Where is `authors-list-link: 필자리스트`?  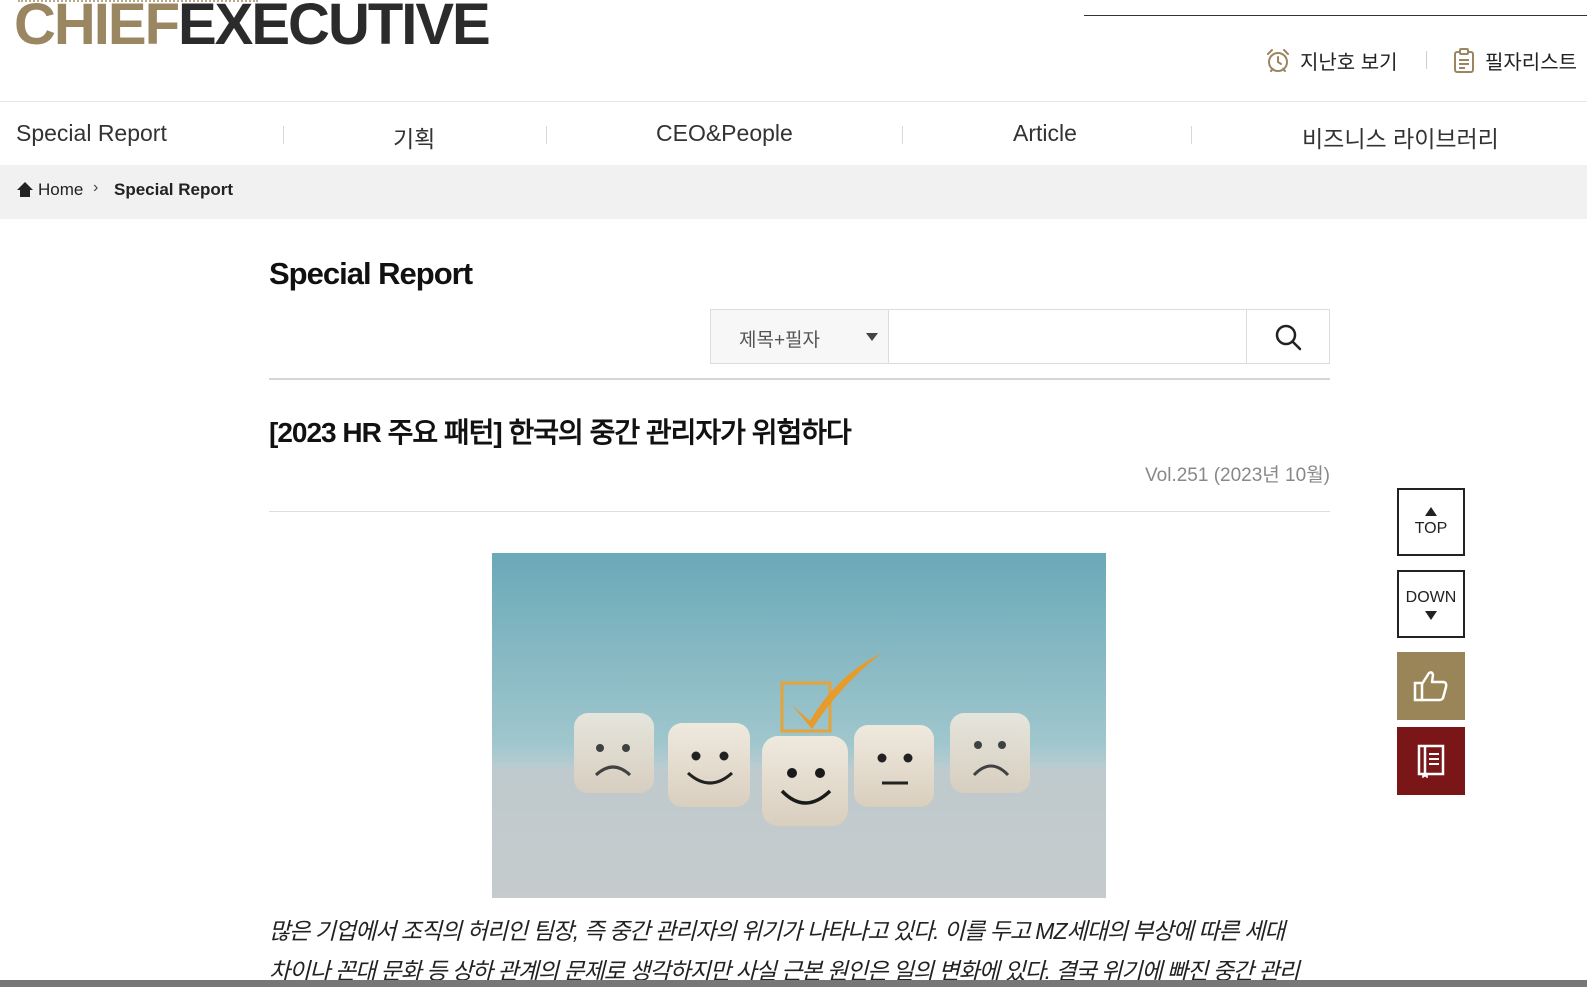 authors-list-link: 필자리스트 is located at coordinates (1515, 60).